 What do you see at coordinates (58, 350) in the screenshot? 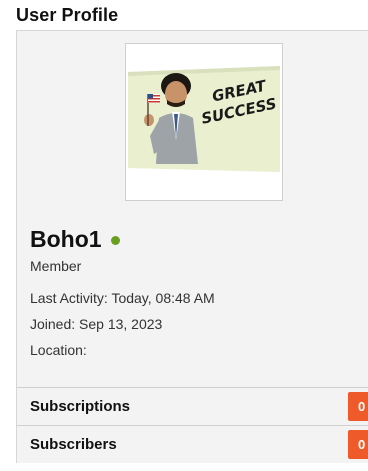
I see `location: Location:` at bounding box center [58, 350].